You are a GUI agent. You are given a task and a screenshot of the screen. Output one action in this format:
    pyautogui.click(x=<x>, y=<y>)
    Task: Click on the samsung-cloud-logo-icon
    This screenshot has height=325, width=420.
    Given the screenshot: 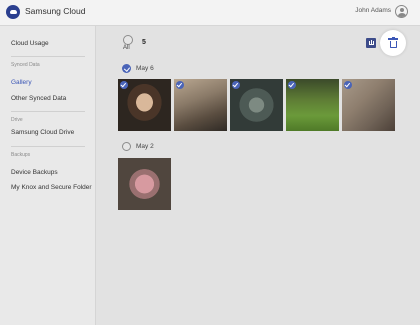 What is the action you would take?
    pyautogui.click(x=13, y=12)
    